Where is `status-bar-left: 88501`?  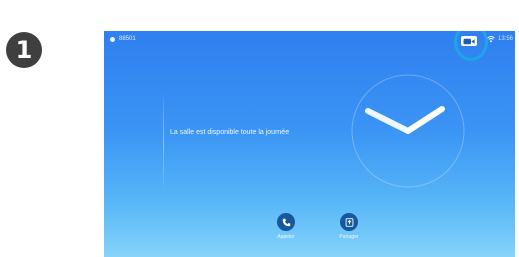 status-bar-left: 88501 is located at coordinates (123, 39).